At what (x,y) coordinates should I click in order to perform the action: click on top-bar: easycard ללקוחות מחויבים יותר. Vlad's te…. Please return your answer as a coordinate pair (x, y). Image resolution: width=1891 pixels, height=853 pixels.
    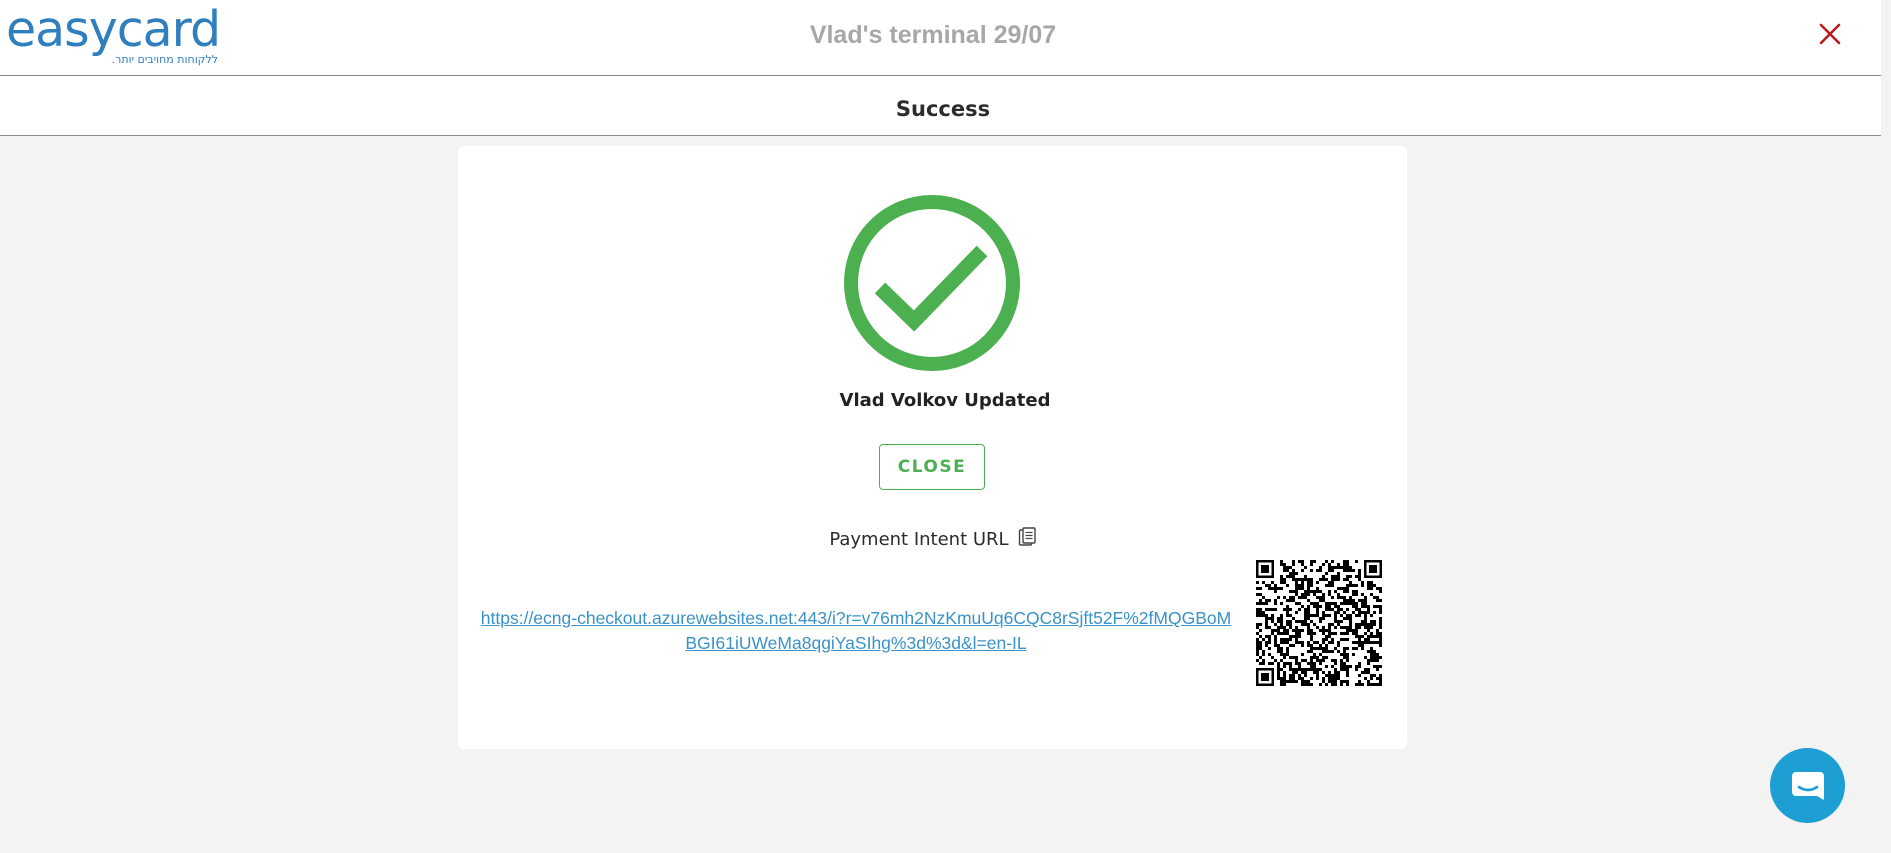
    Looking at the image, I should click on (940, 38).